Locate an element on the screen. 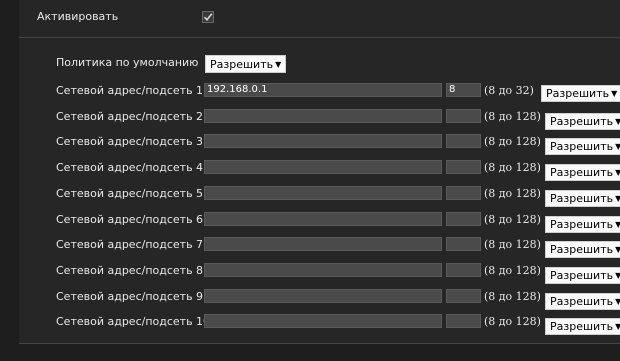 The width and height of the screenshot is (620, 361). divider-bottom is located at coordinates (319, 343).